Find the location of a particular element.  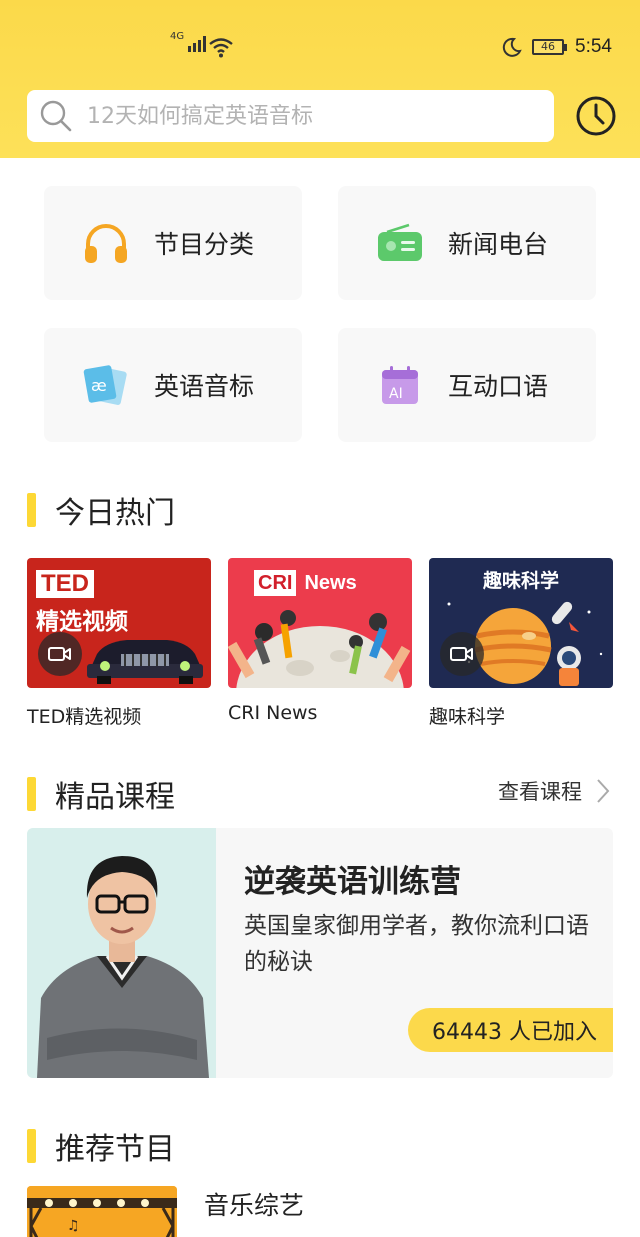

phonetic-card-icon: æ is located at coordinates (106, 385).